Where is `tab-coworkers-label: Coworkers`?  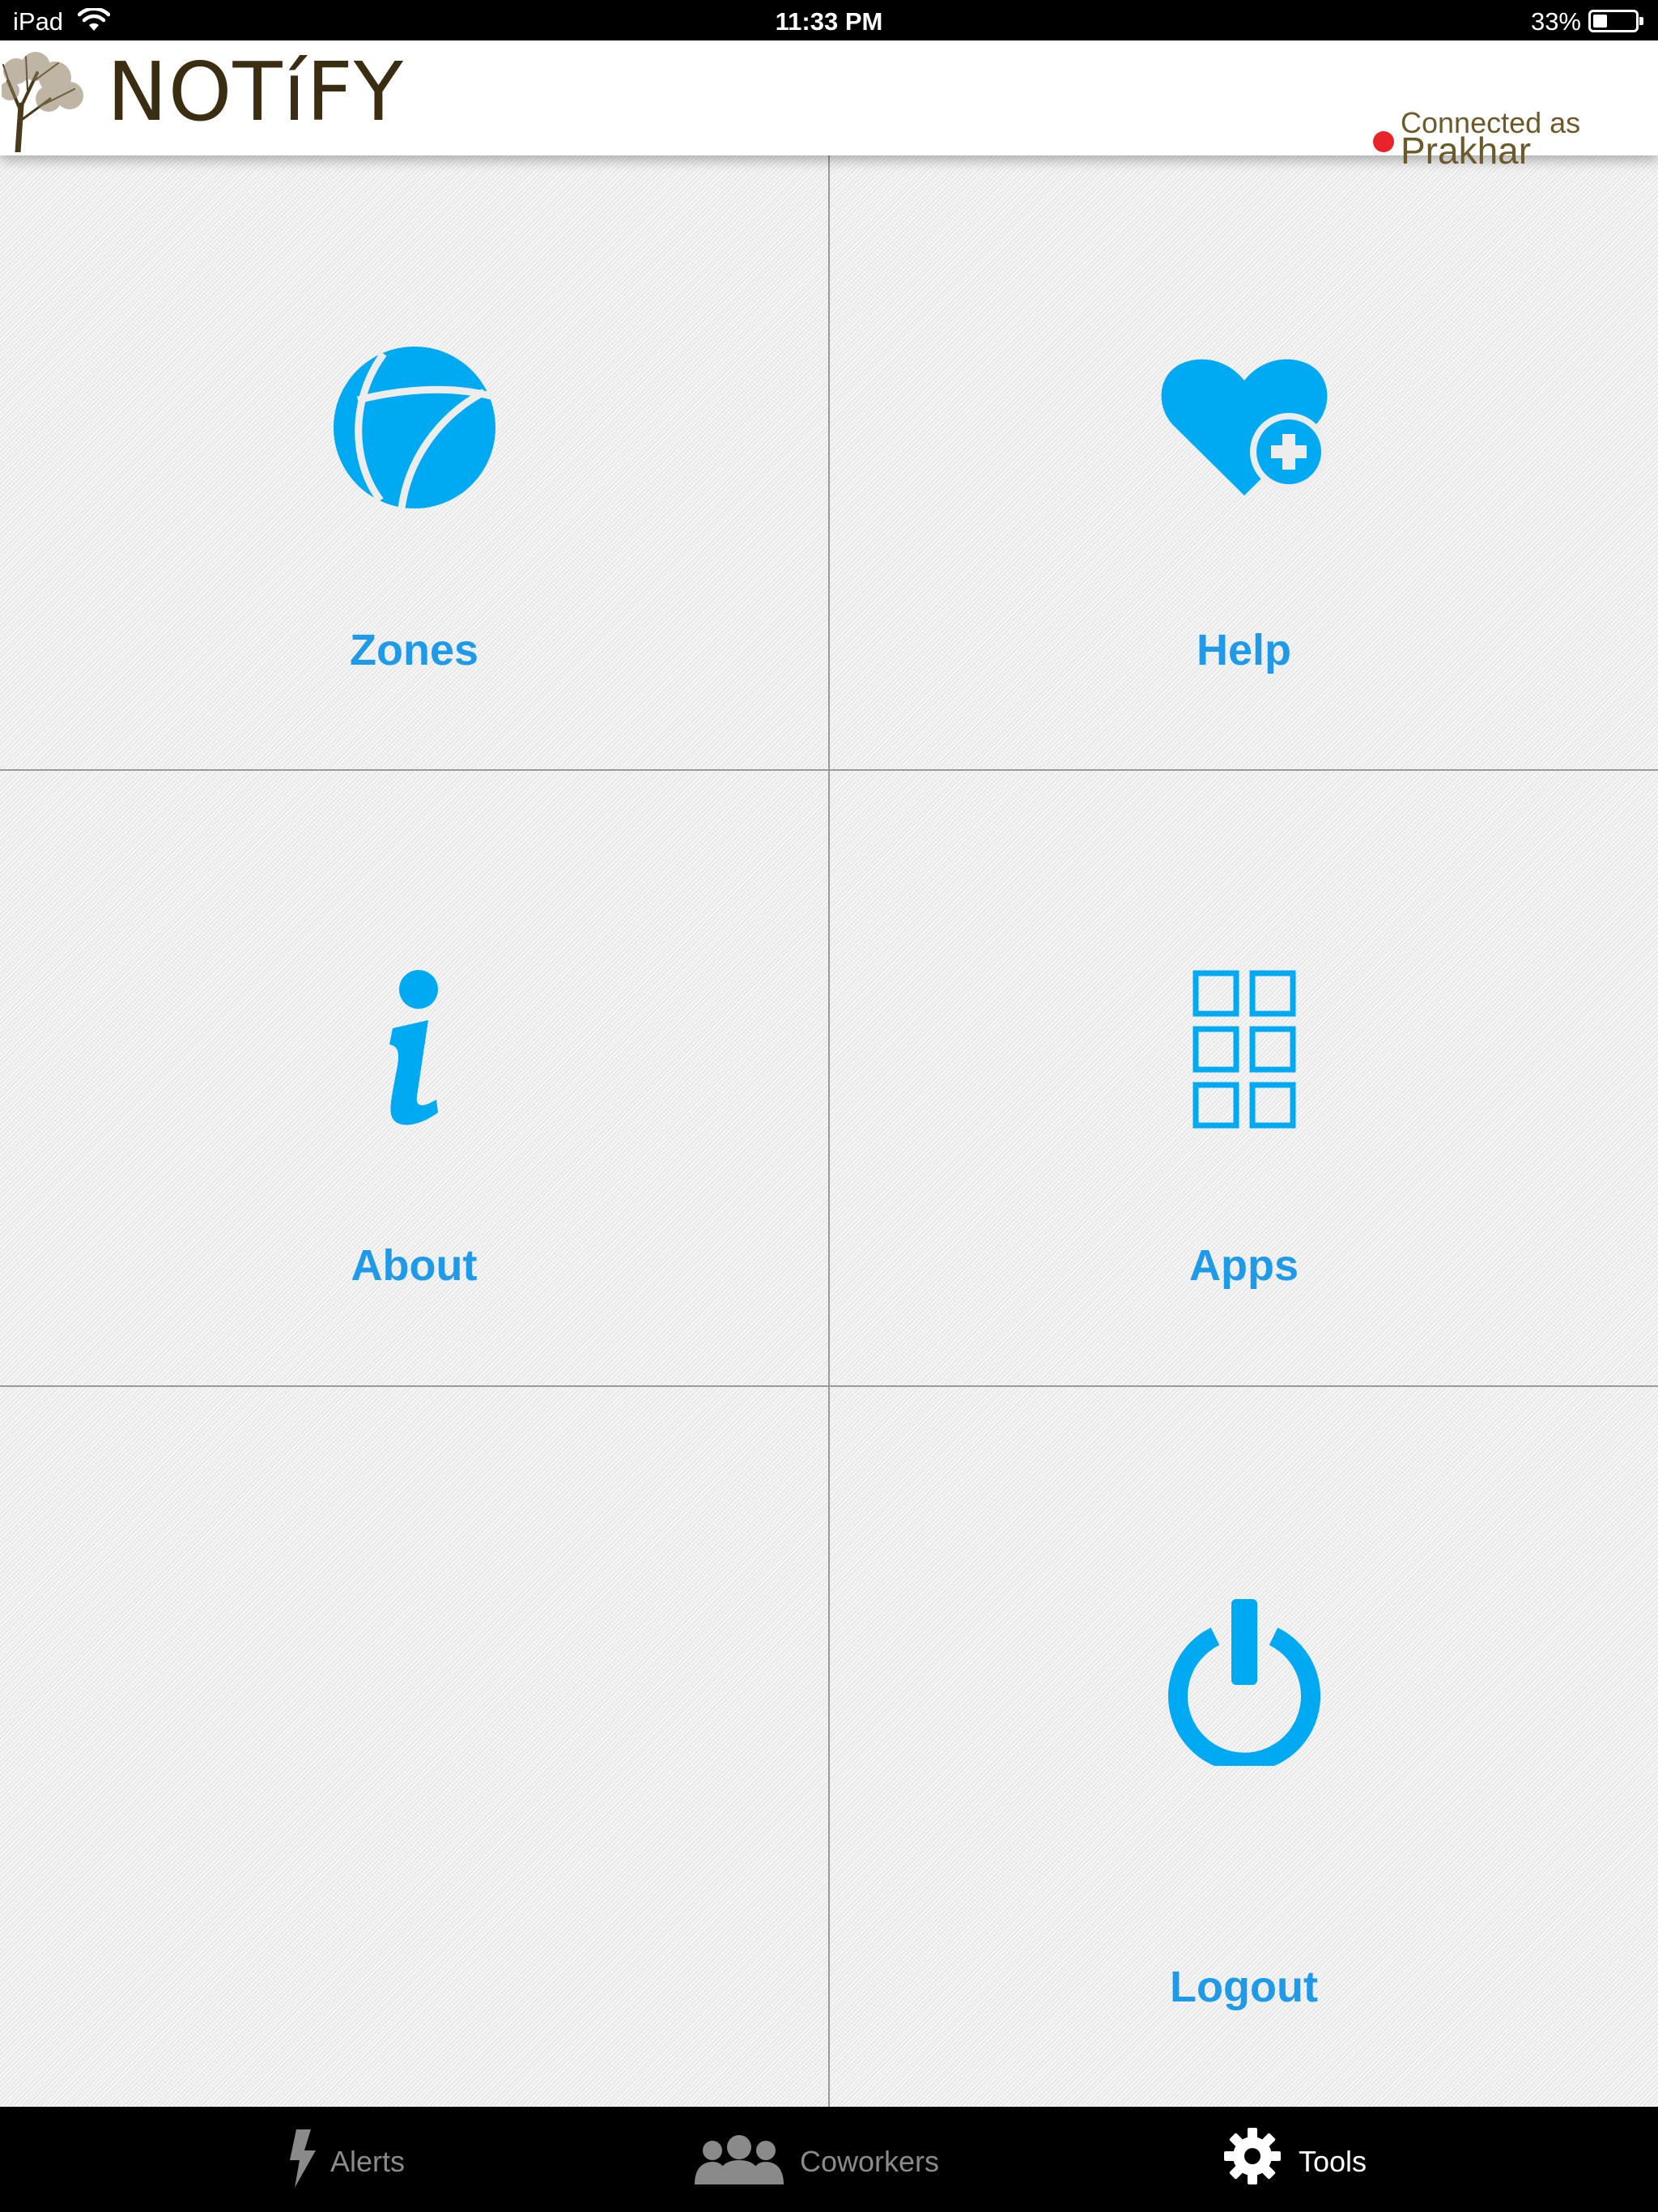 tab-coworkers-label: Coworkers is located at coordinates (870, 2162).